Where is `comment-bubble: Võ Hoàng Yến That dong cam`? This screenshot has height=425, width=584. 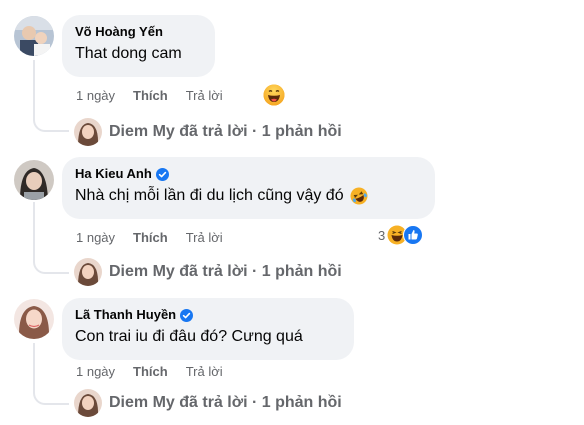 comment-bubble: Võ Hoàng Yến That dong cam is located at coordinates (138, 46).